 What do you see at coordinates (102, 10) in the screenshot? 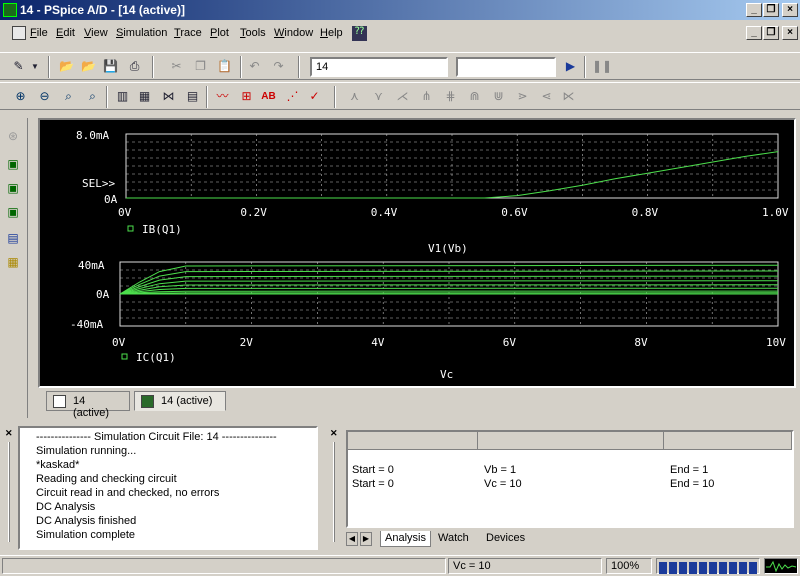
I see `window-title: 14 - PSpice A/D - [14 (active)]` at bounding box center [102, 10].